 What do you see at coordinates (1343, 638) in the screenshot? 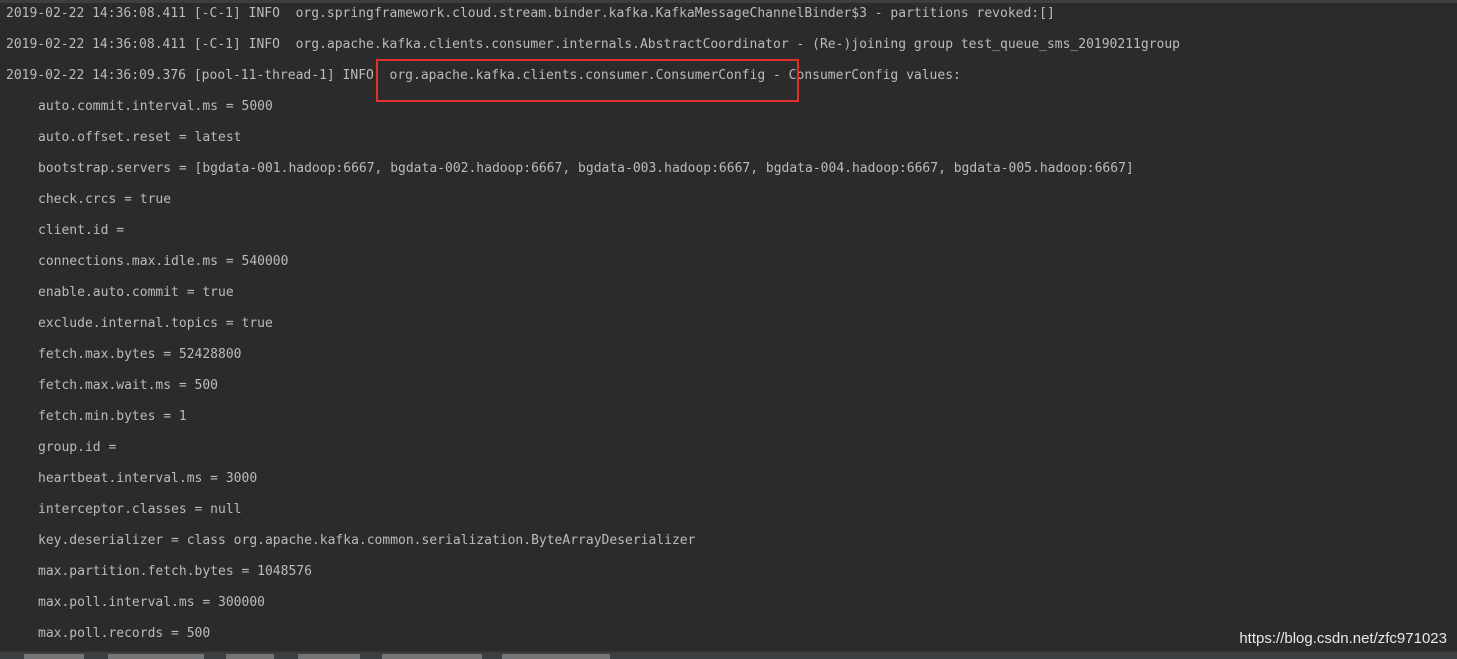
I see `watermark: https://blog.csdn.net/zfc971023` at bounding box center [1343, 638].